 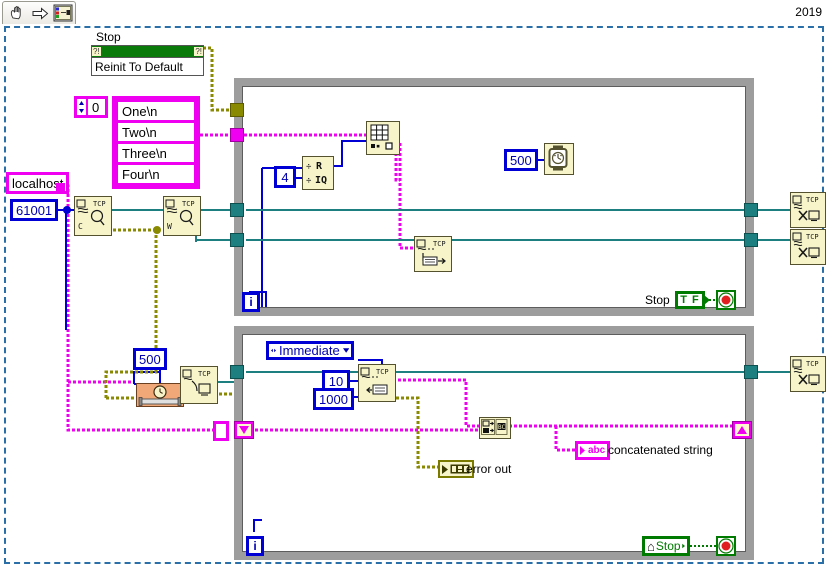 What do you see at coordinates (808, 374) in the screenshot?
I see `tcp-close-node-3: TCP` at bounding box center [808, 374].